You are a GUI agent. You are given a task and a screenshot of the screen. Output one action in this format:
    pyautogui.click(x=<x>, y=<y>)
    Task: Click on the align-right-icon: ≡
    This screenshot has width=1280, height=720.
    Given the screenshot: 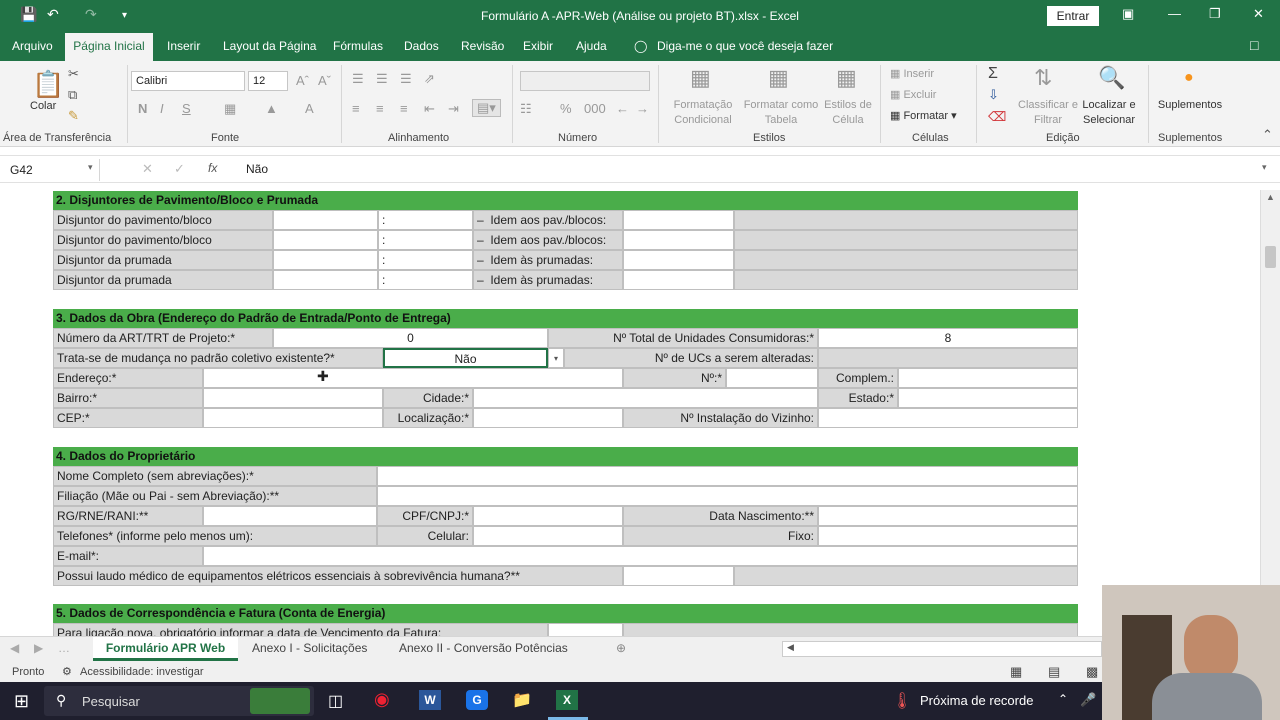 What is the action you would take?
    pyautogui.click(x=404, y=108)
    